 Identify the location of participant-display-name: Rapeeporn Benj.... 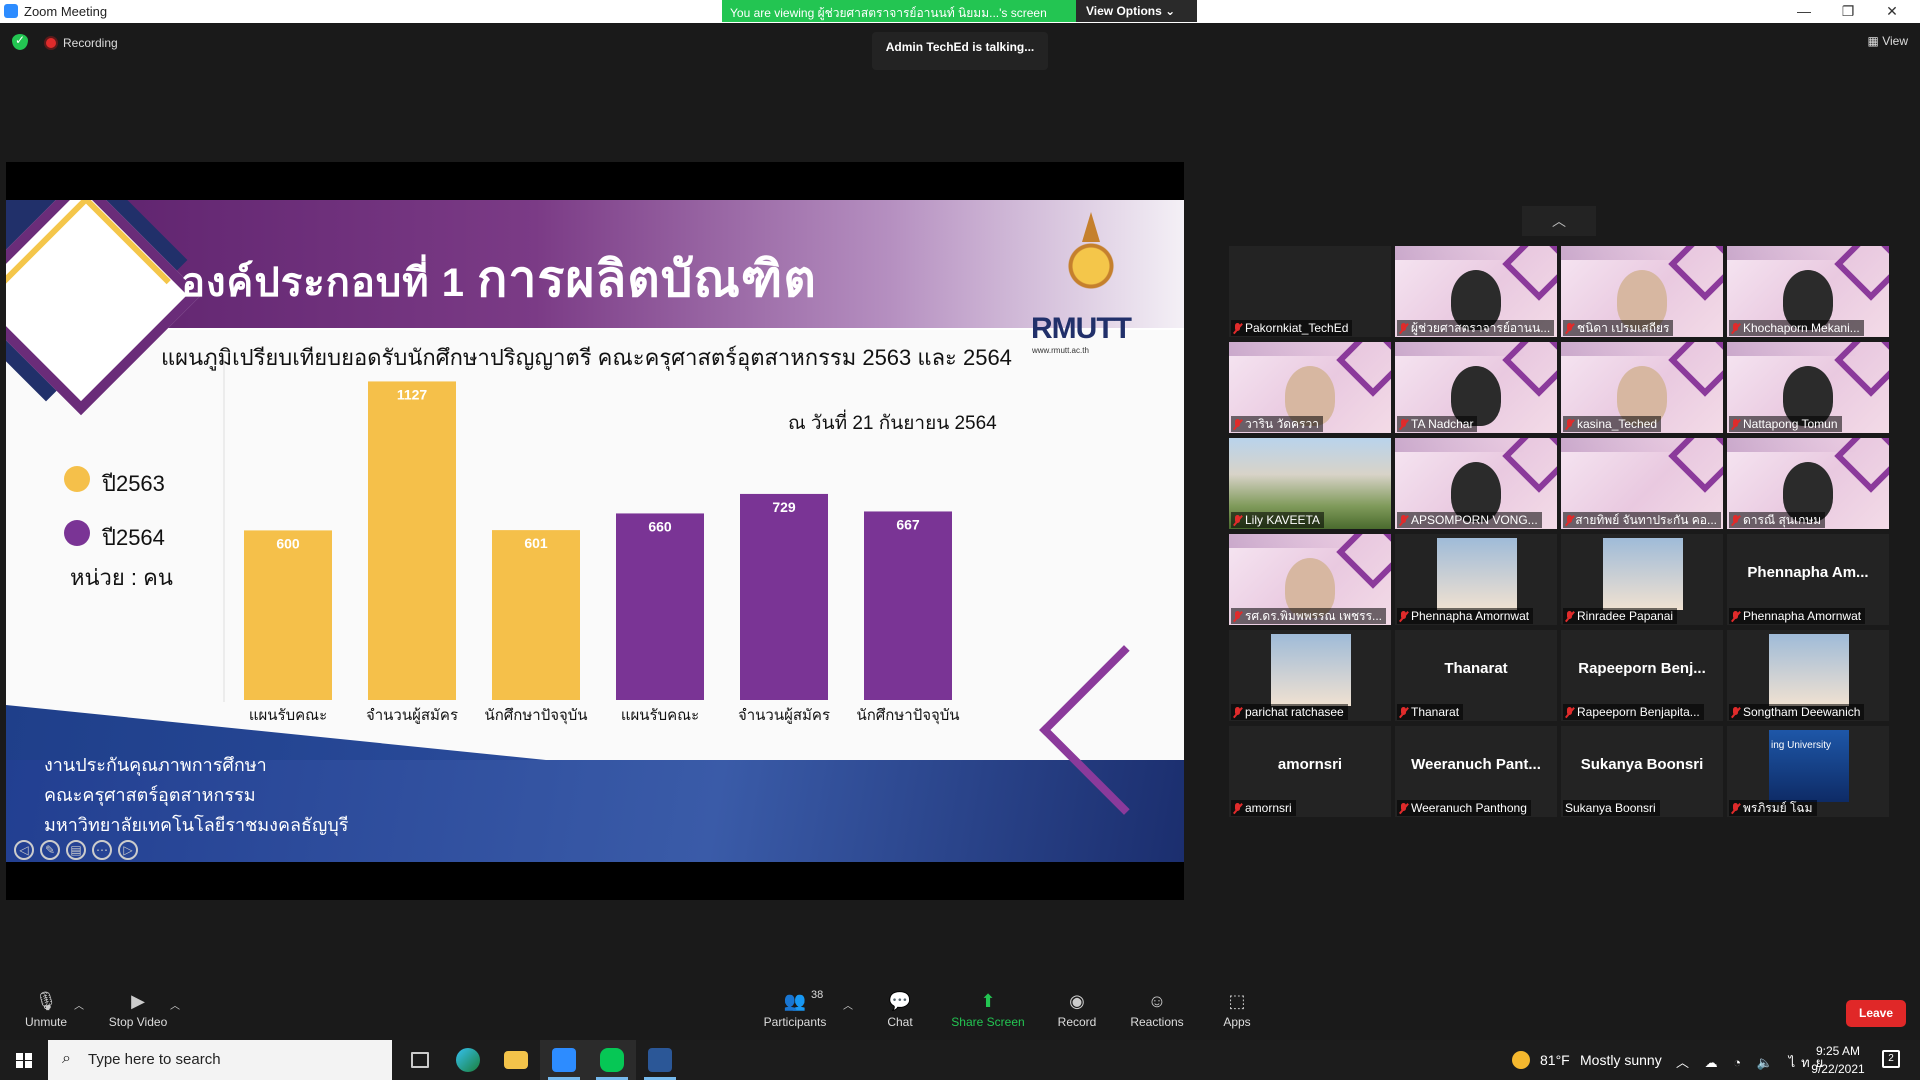
(1642, 668).